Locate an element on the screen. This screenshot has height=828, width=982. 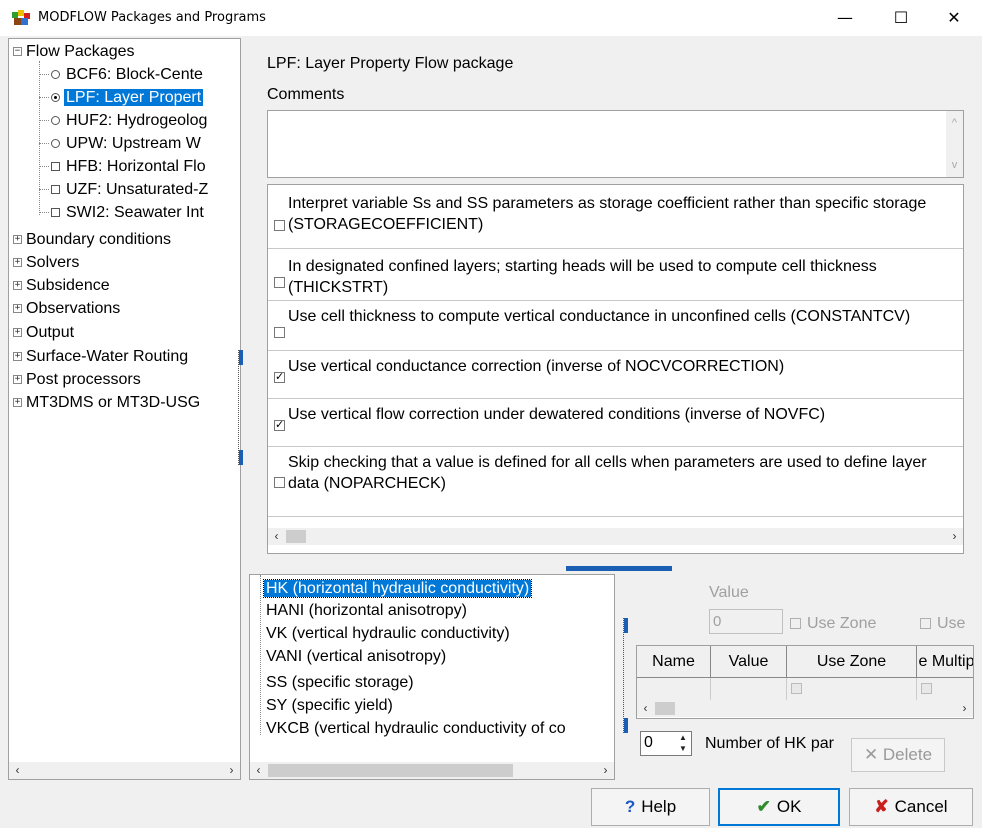
tree-node-post-processors: + Post processors is located at coordinates (78, 380).